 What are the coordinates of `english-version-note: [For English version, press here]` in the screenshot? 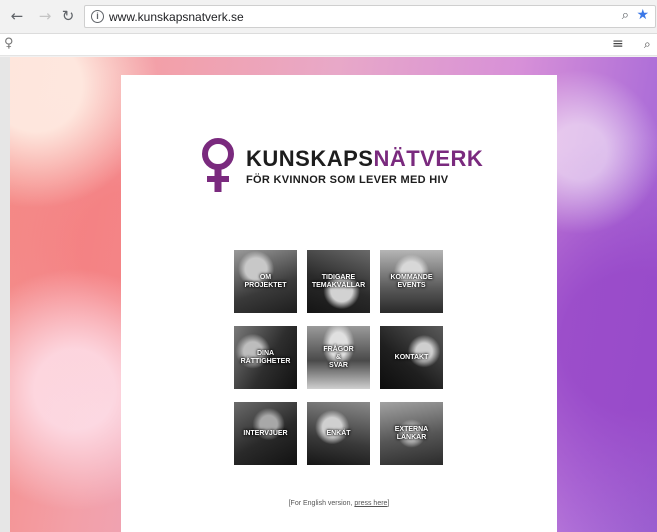 It's located at (339, 503).